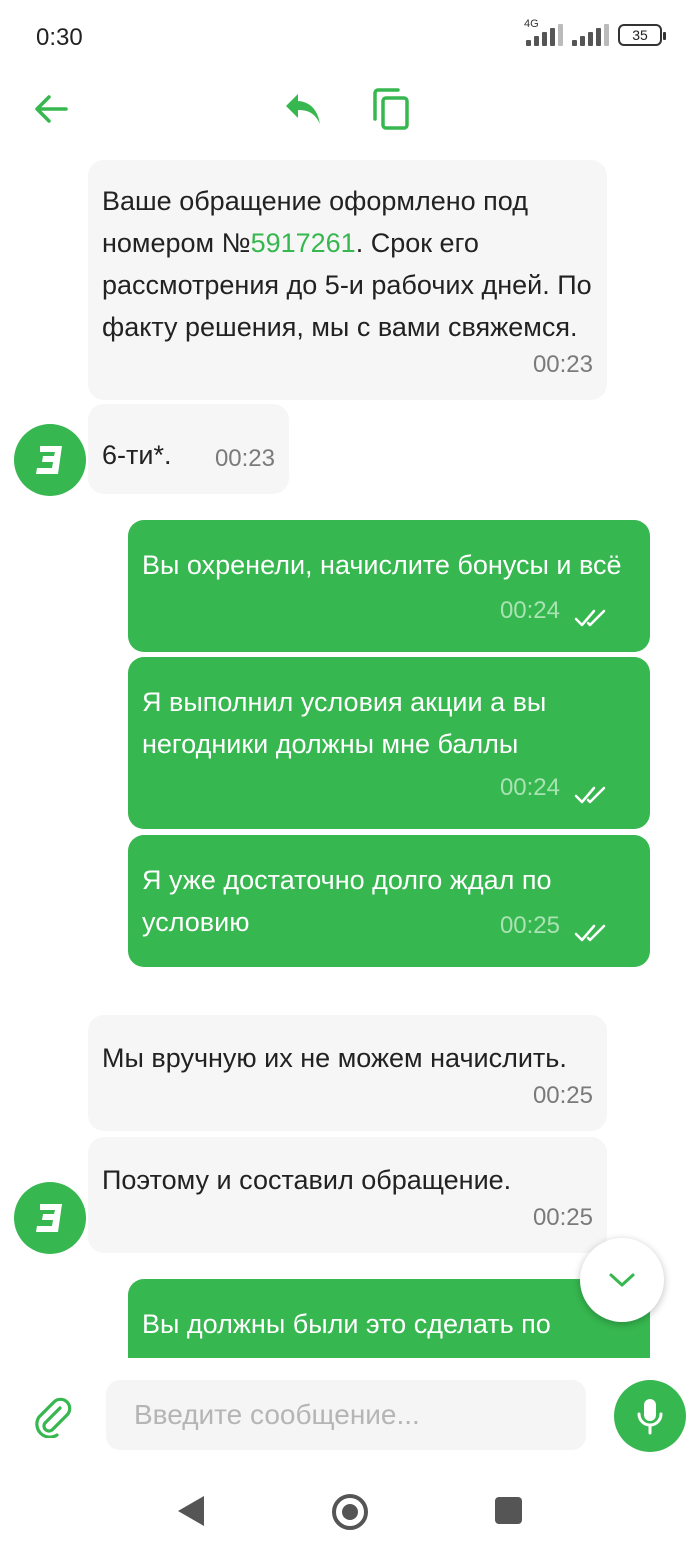  Describe the element at coordinates (531, 24) in the screenshot. I see `network-type-label: 4G` at that location.